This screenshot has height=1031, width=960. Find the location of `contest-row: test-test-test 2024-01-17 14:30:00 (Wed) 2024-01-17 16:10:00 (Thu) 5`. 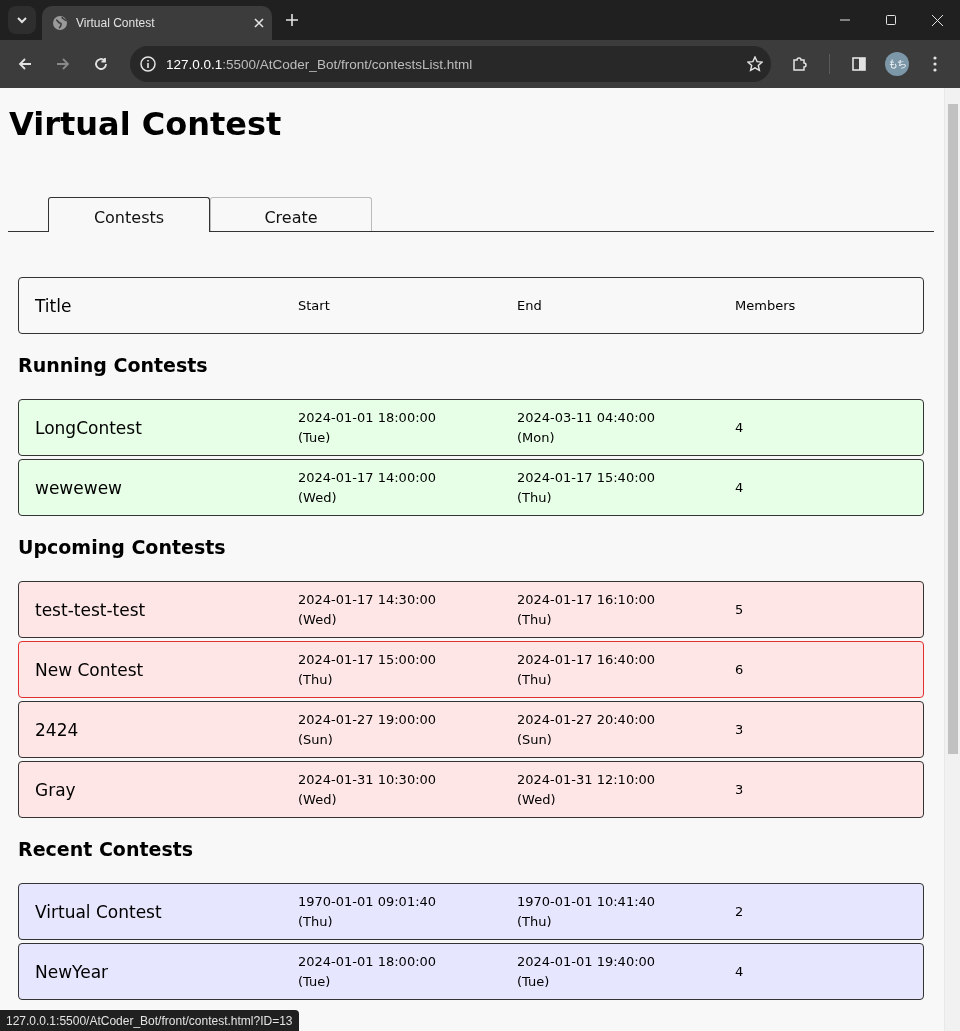

contest-row: test-test-test 2024-01-17 14:30:00 (Wed) 2024-01-17 16:10:00 (Thu) 5 is located at coordinates (471, 609).